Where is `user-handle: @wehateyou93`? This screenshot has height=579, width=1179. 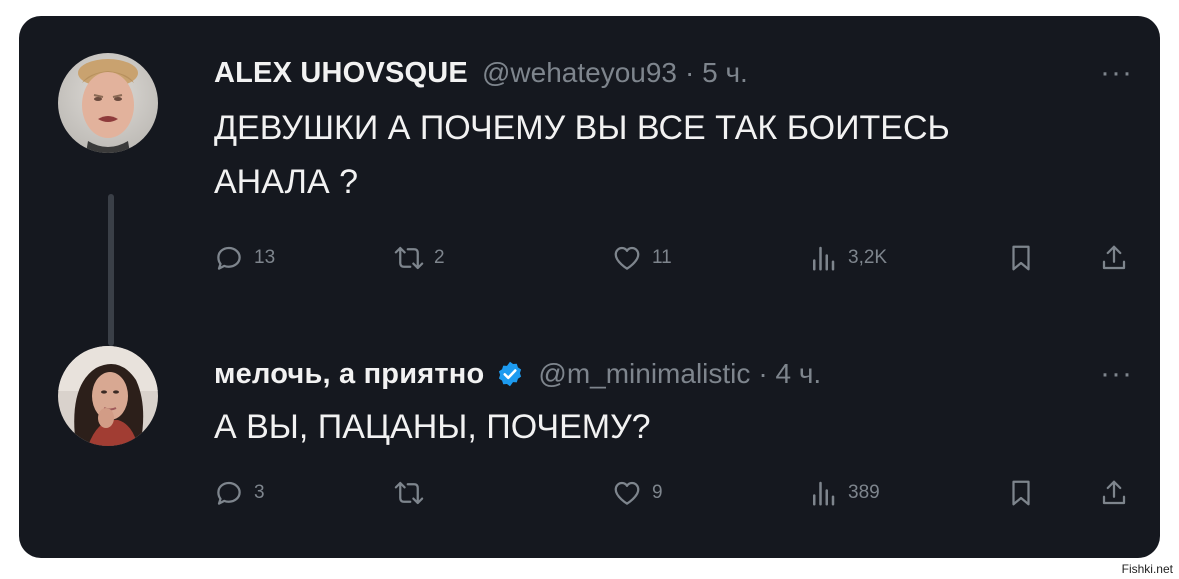 user-handle: @wehateyou93 is located at coordinates (579, 73).